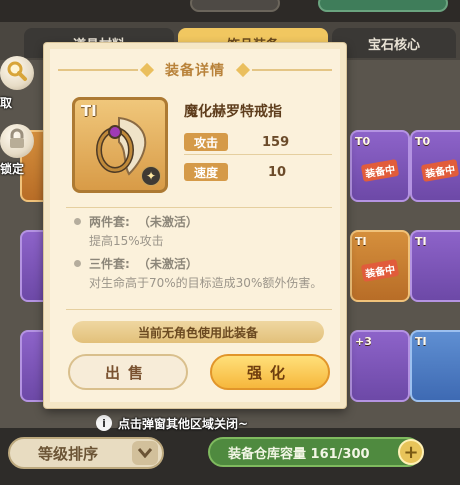 The width and height of the screenshot is (460, 485). Describe the element at coordinates (109, 264) in the screenshot. I see `set-name: 三件套:` at that location.